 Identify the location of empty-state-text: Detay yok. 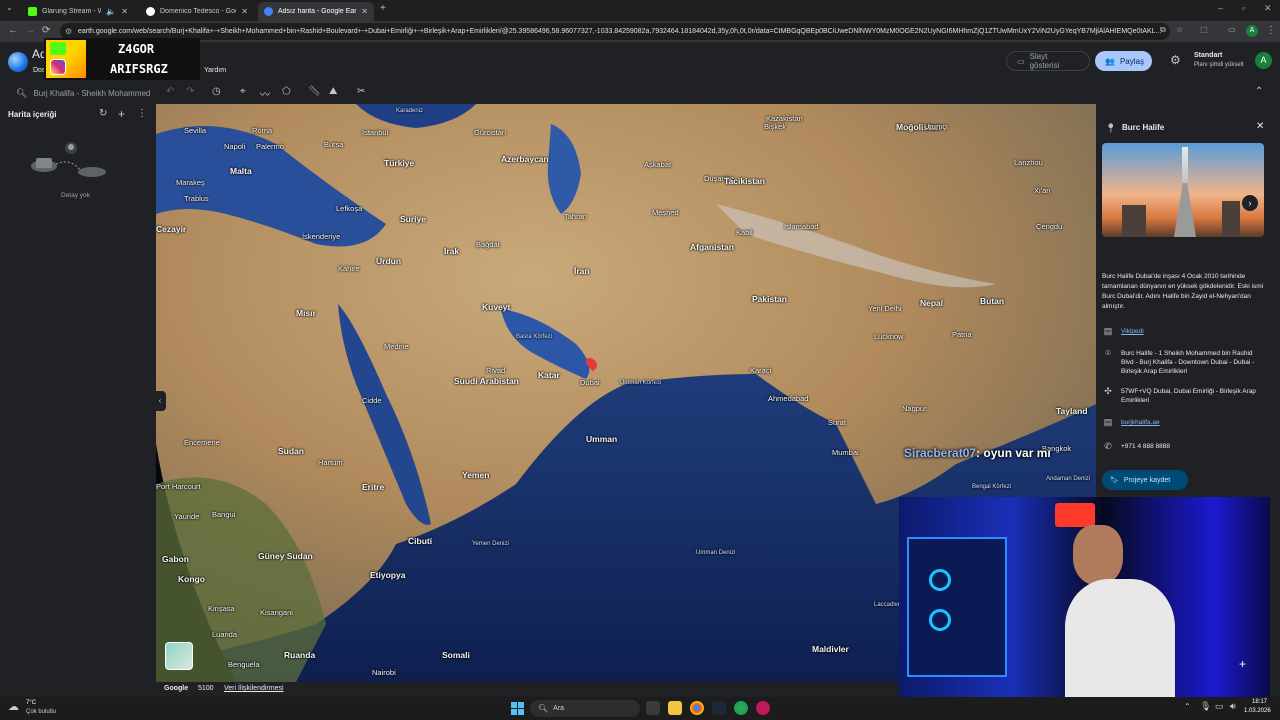
(75, 195).